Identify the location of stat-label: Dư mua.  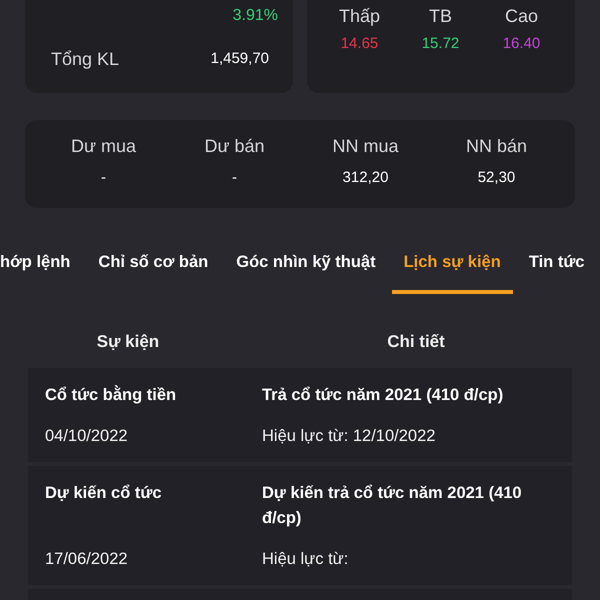
(103, 146).